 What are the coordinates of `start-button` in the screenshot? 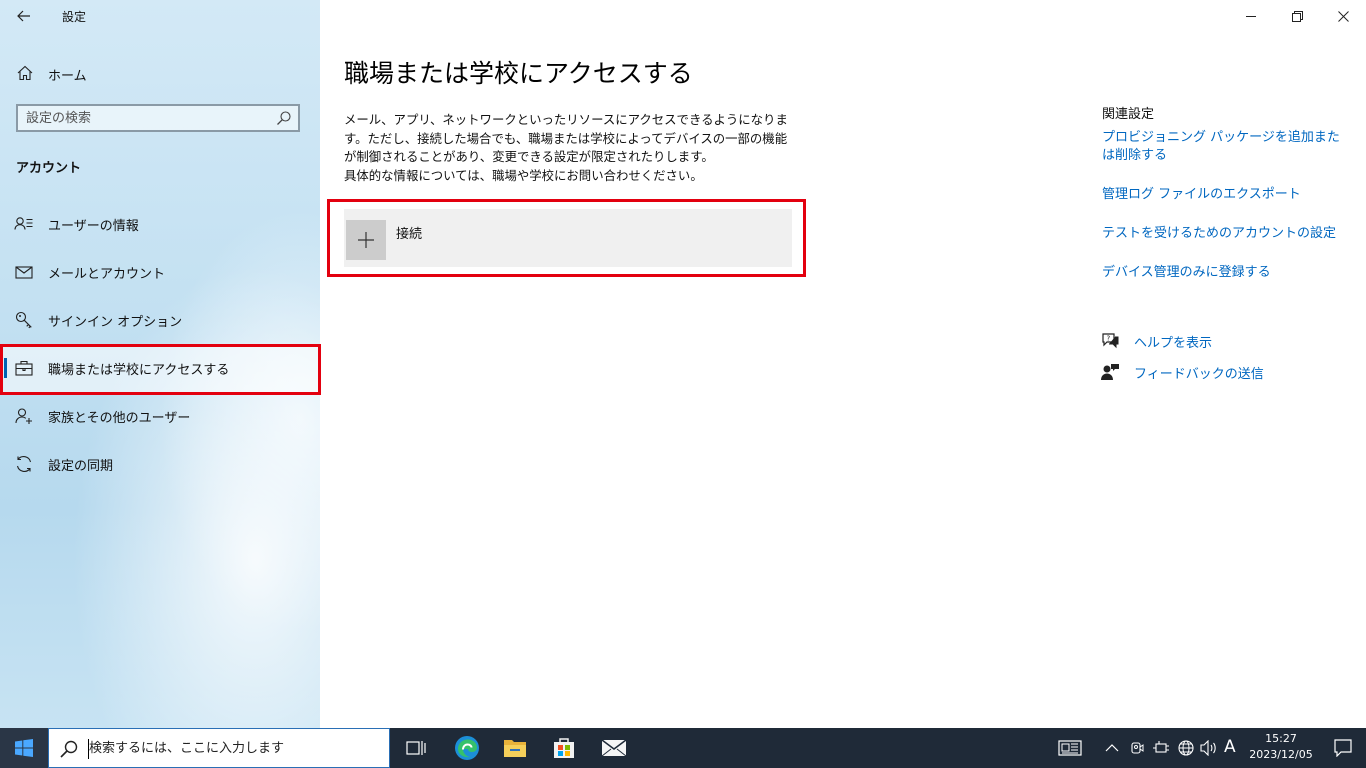 It's located at (24, 748).